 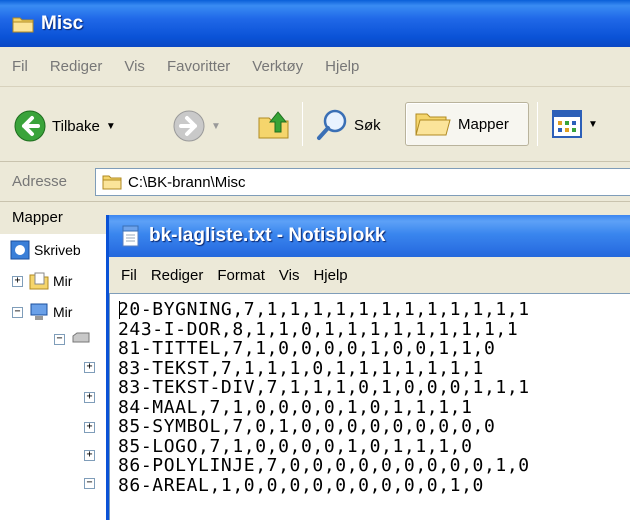 What do you see at coordinates (76, 66) in the screenshot?
I see `menu-edit: Rediger` at bounding box center [76, 66].